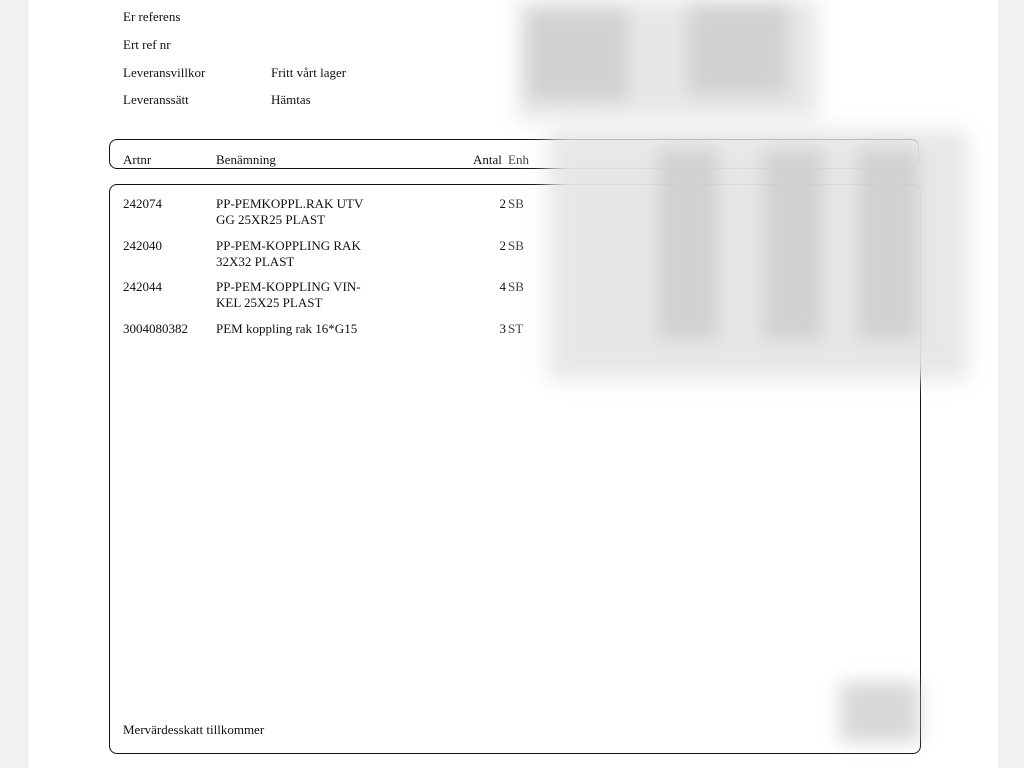 The width and height of the screenshot is (1024, 768). I want to click on cell-name: PP-PEM-KOPPLING RAK 32X32 PLAST, so click(288, 253).